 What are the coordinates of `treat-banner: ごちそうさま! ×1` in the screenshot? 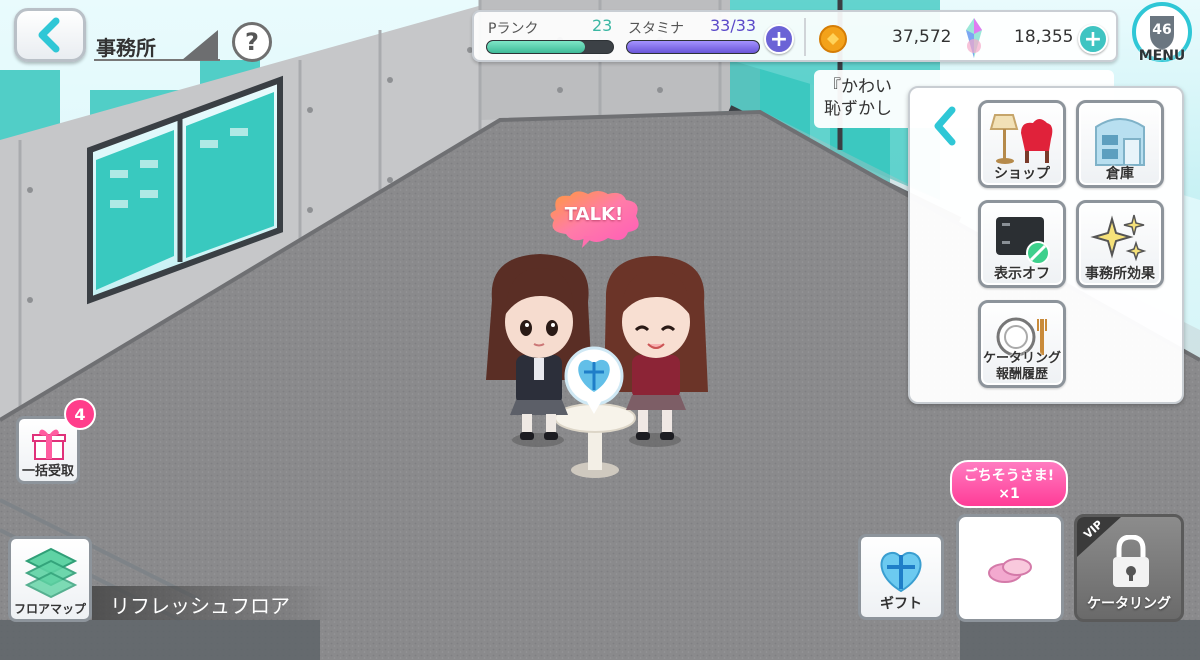 It's located at (1009, 484).